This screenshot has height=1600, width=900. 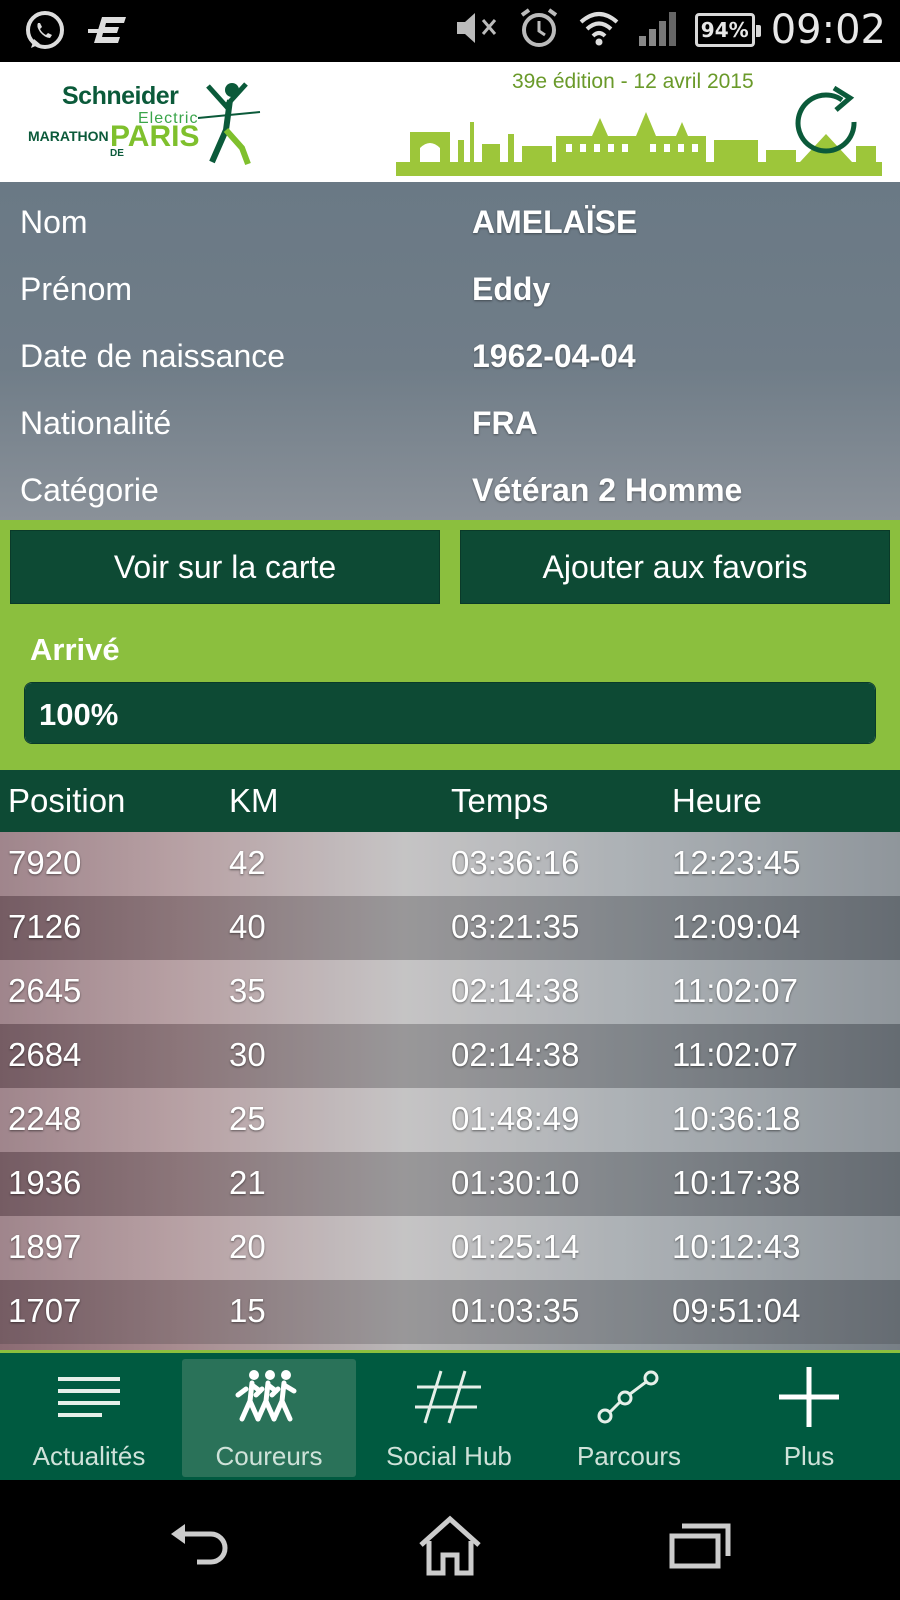 What do you see at coordinates (675, 567) in the screenshot?
I see `add-to-favorites-button: Ajouter aux favoris` at bounding box center [675, 567].